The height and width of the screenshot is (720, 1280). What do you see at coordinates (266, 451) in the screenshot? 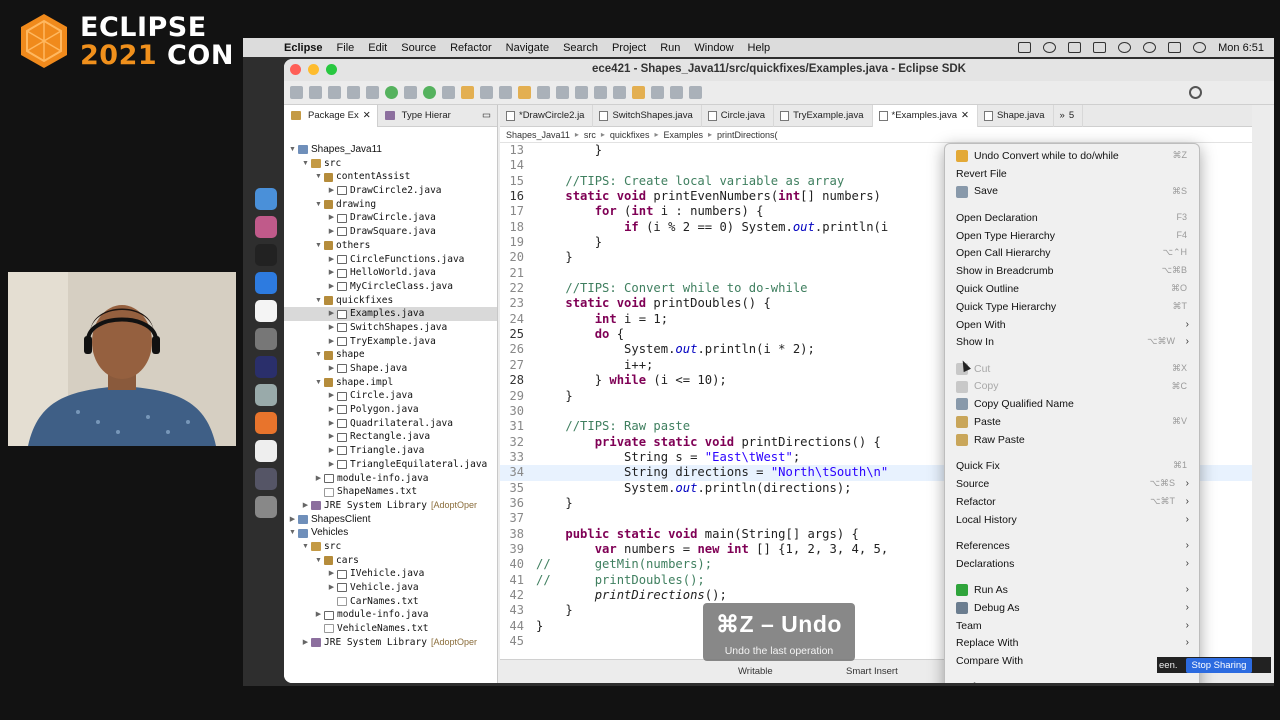
I see `textedit-dock-icon` at bounding box center [266, 451].